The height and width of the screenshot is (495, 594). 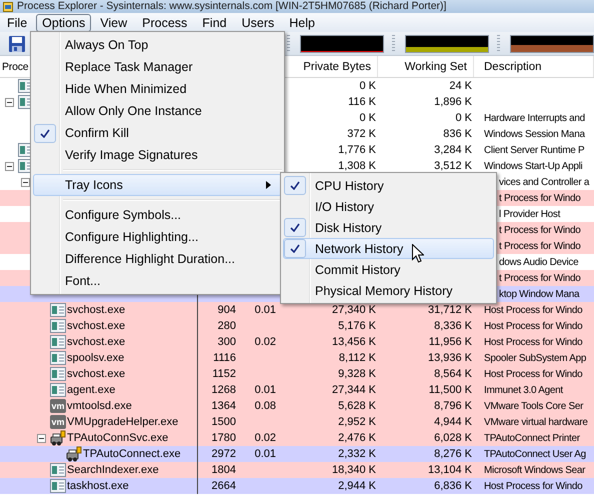 What do you see at coordinates (64, 23) in the screenshot?
I see `menu-item: Options` at bounding box center [64, 23].